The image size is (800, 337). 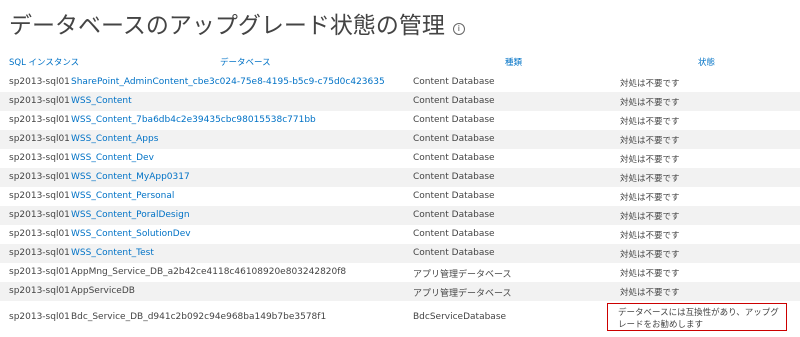 I want to click on row-database-link: WSS_Content_MyApp0317, so click(x=130, y=177).